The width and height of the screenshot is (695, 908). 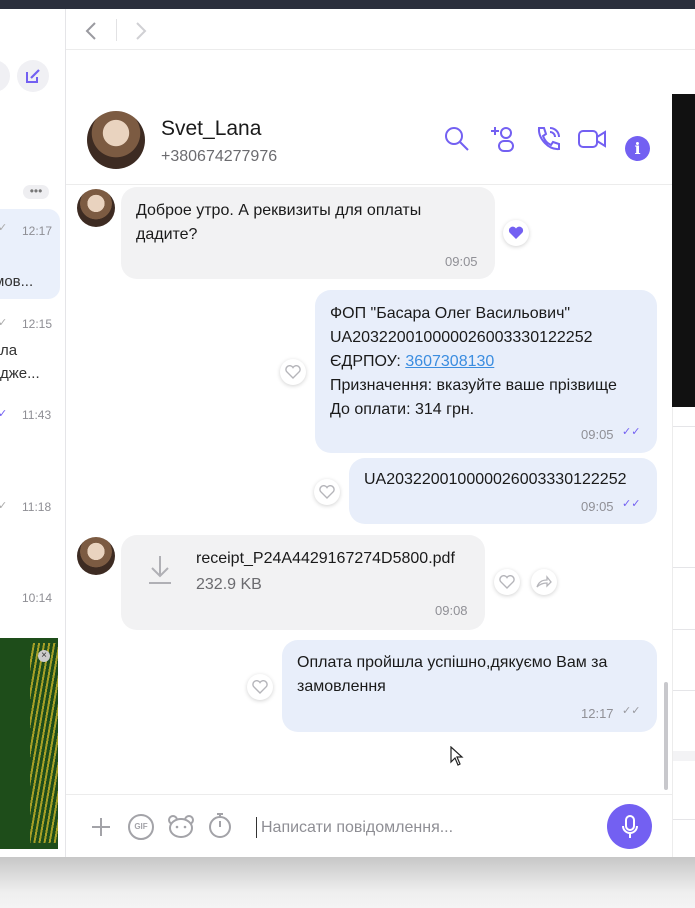 What do you see at coordinates (449, 361) in the screenshot?
I see `edrpou-link: 3607308130` at bounding box center [449, 361].